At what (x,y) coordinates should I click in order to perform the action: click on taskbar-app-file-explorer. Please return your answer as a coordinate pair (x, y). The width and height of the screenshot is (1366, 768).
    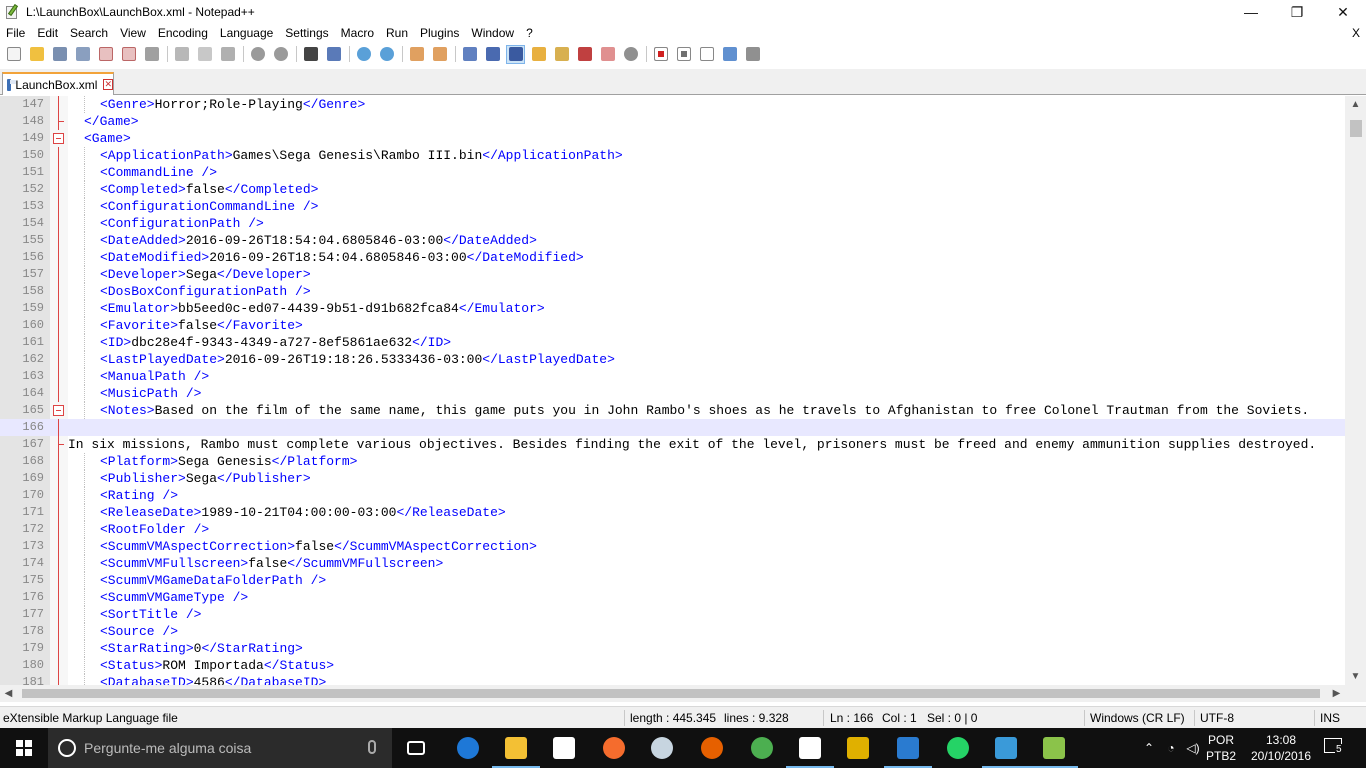
    Looking at the image, I should click on (516, 748).